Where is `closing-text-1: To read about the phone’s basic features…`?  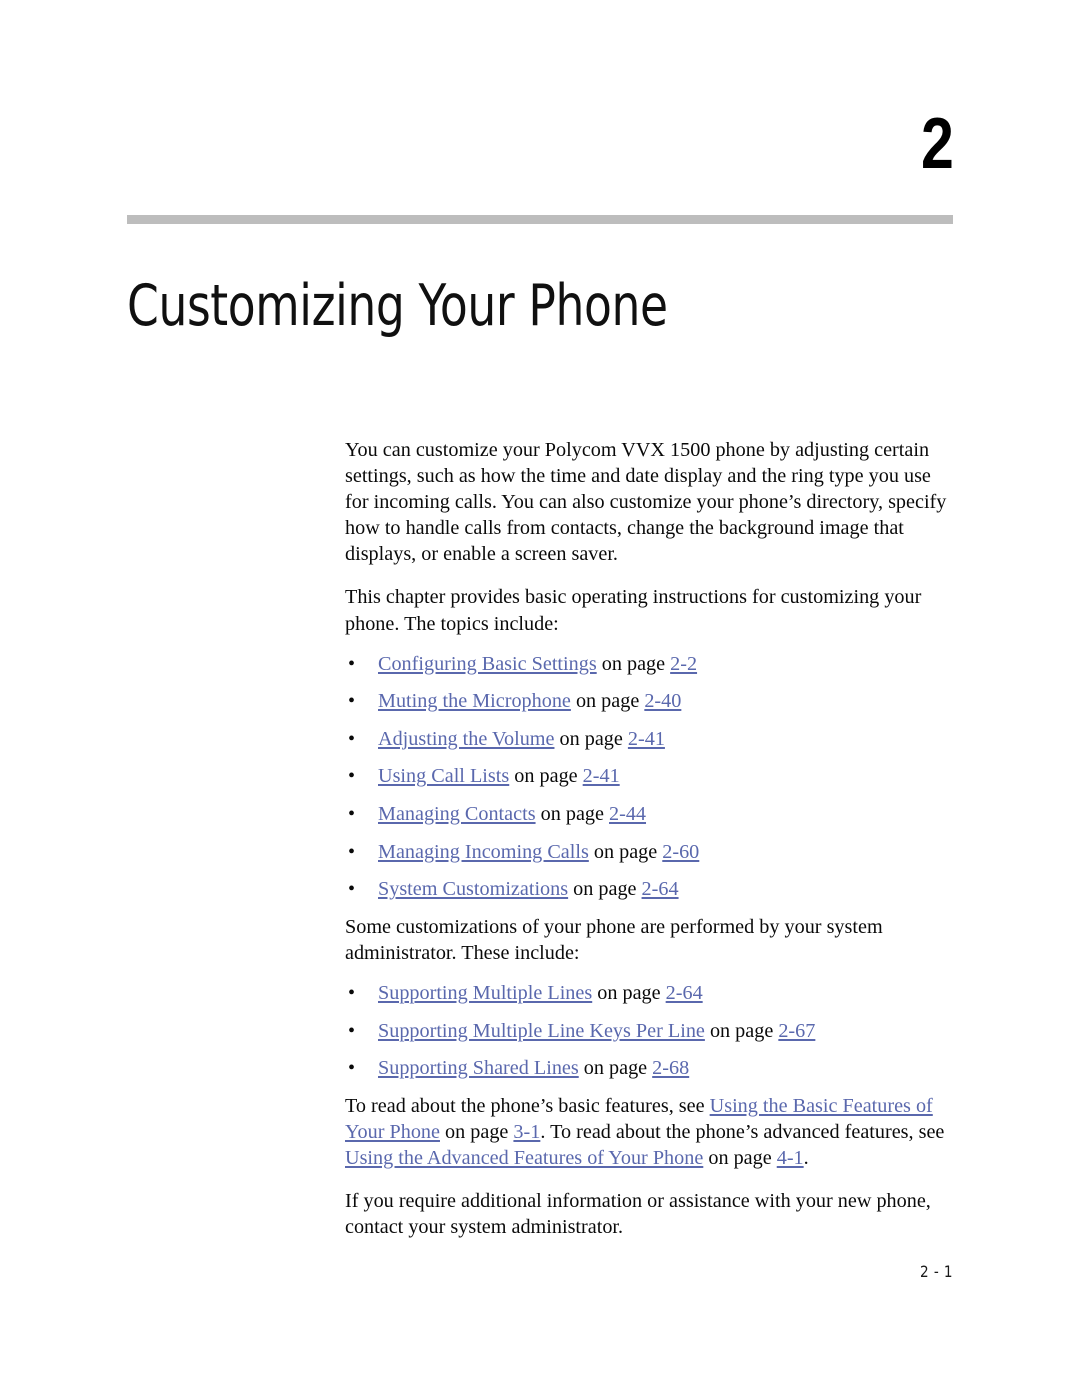
closing-text-1: To read about the phone’s basic features… is located at coordinates (527, 1105).